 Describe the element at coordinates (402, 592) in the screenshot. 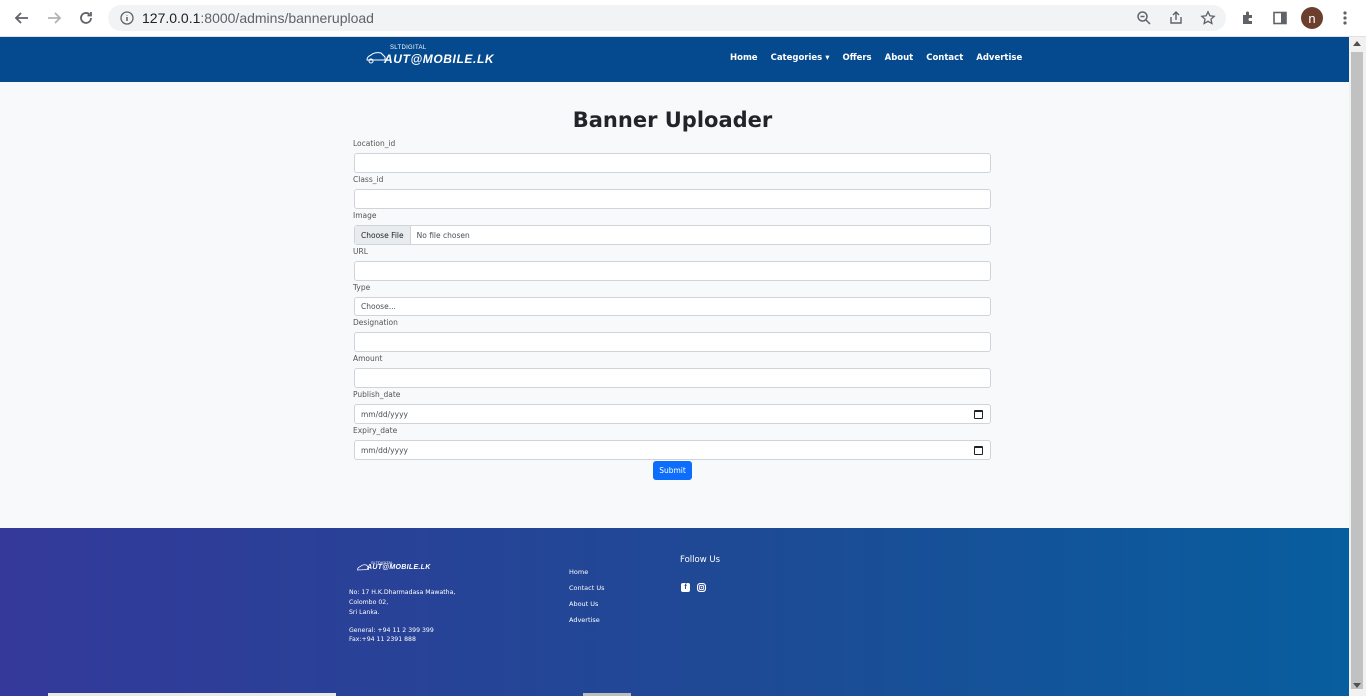

I see `footer-address-line1: No: 17 H.K.Dharmadasa Mawatha,` at that location.